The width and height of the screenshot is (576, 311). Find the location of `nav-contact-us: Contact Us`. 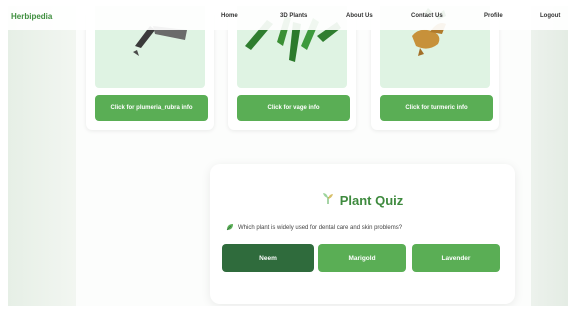

nav-contact-us: Contact Us is located at coordinates (427, 16).